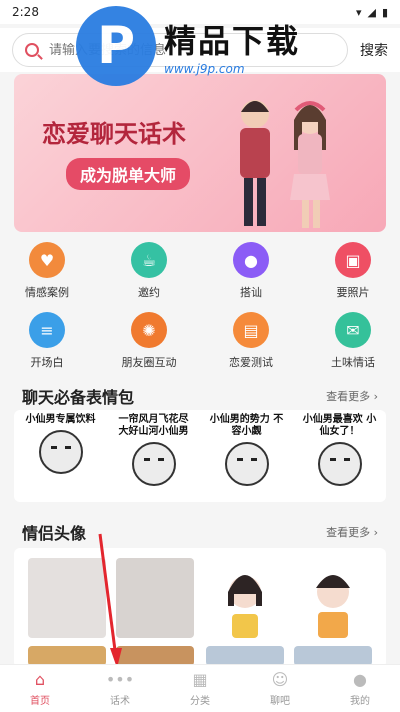 This screenshot has height=712, width=400. I want to click on grid-item-lovewords: ✉ 土味情话, so click(353, 347).